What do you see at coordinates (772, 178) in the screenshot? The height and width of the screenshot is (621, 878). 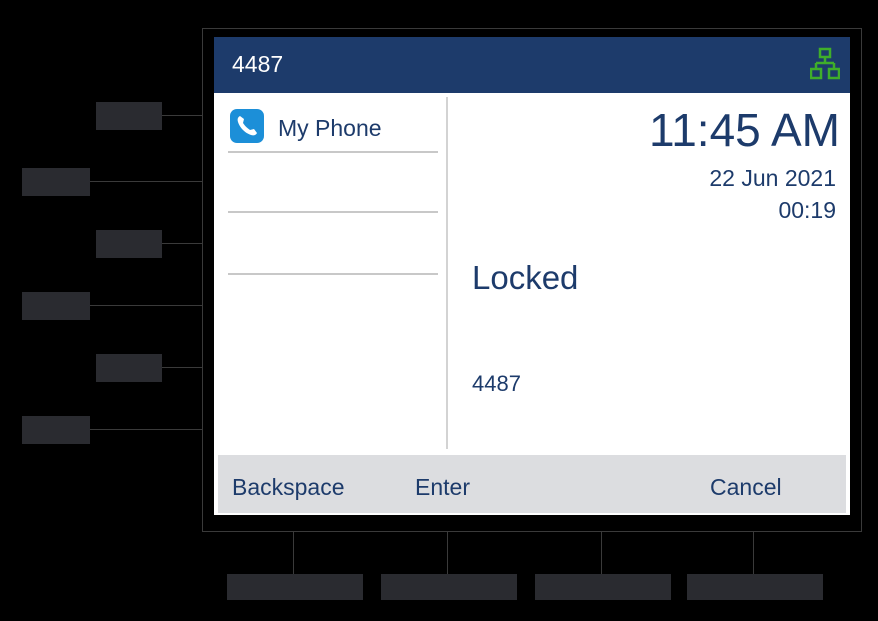 I see `clock-date: 22 Jun 2021` at bounding box center [772, 178].